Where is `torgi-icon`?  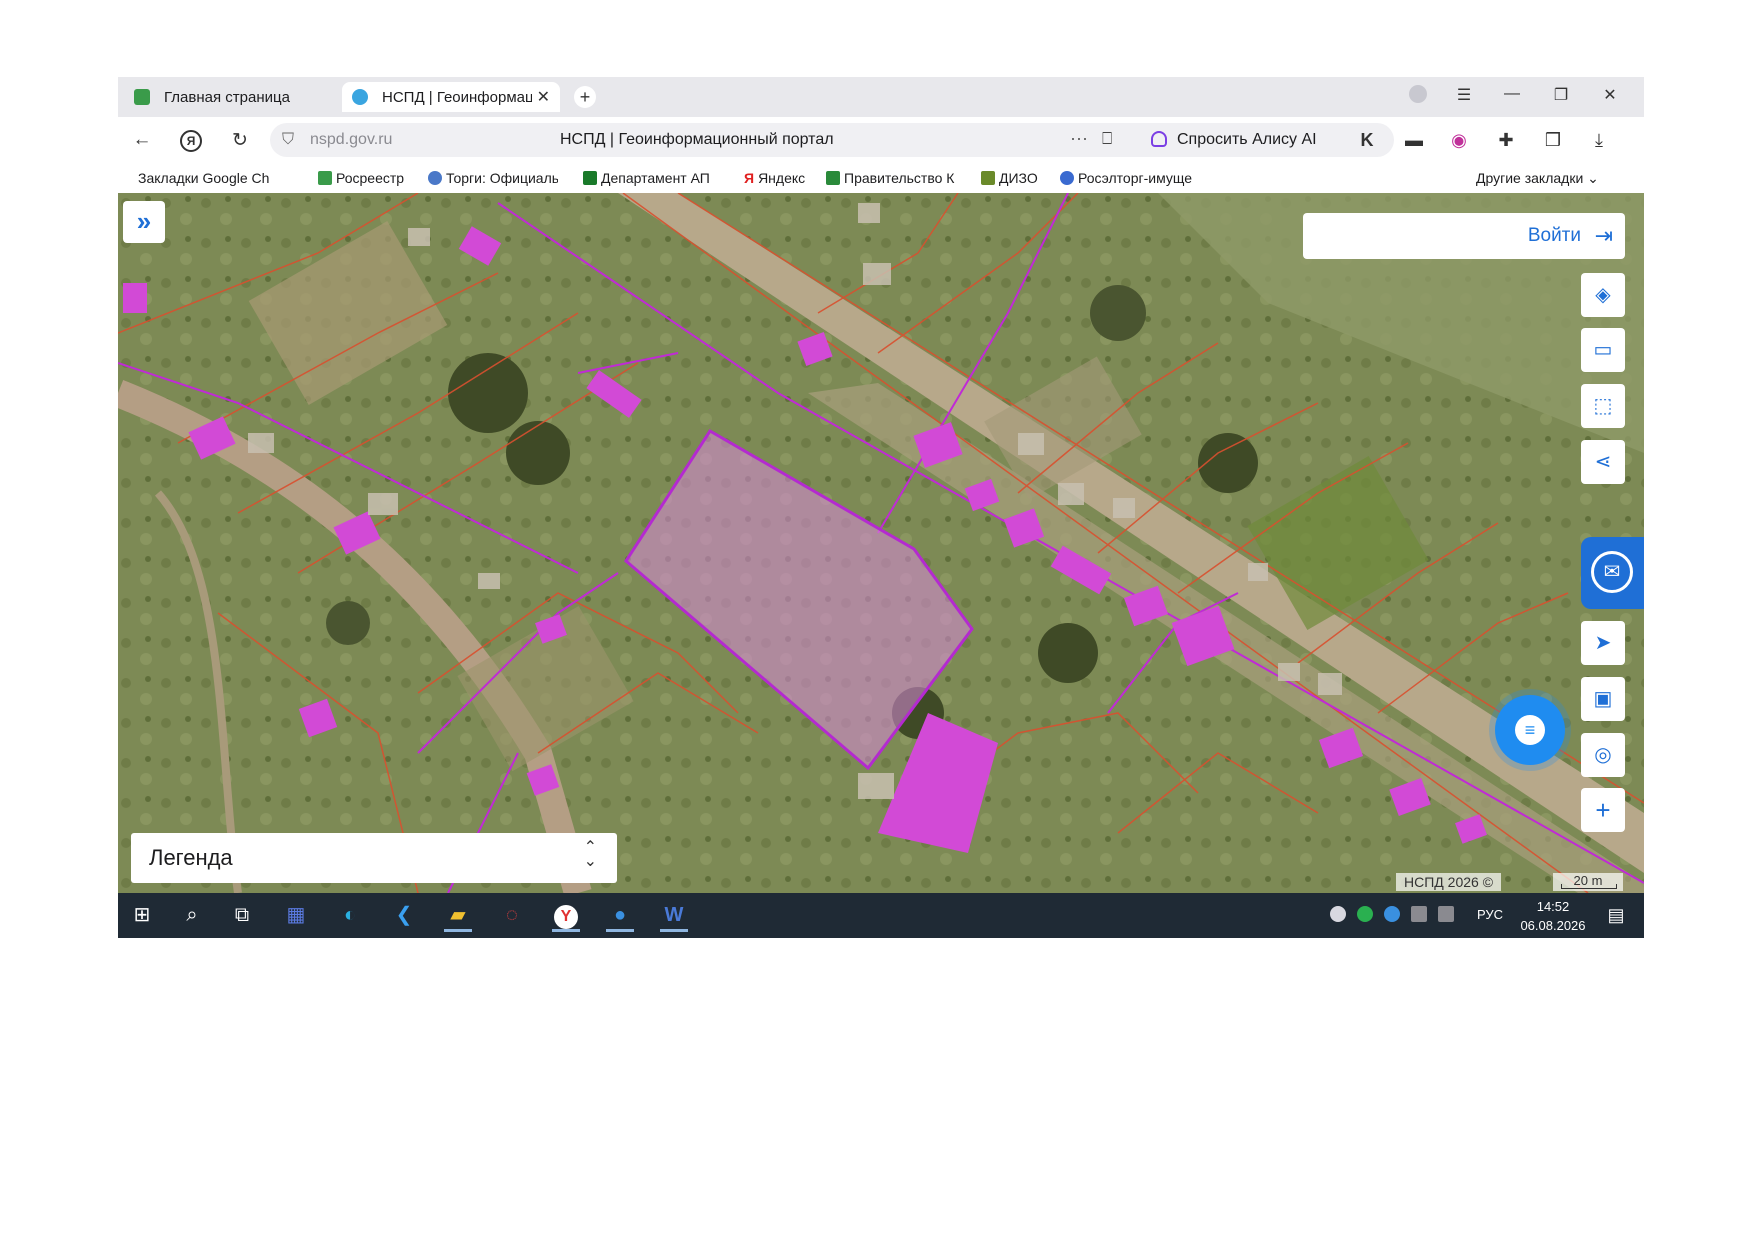
torgi-icon is located at coordinates (435, 178).